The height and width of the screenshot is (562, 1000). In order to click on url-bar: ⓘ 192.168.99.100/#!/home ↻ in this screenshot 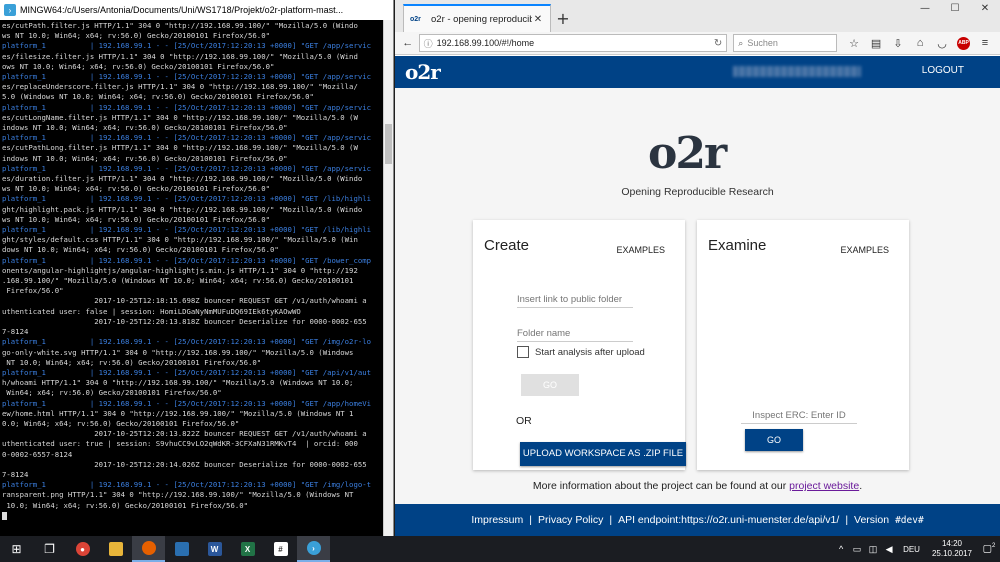, I will do `click(573, 43)`.